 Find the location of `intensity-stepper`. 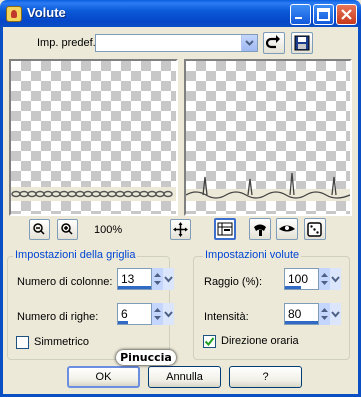

intensity-stepper is located at coordinates (330, 314).